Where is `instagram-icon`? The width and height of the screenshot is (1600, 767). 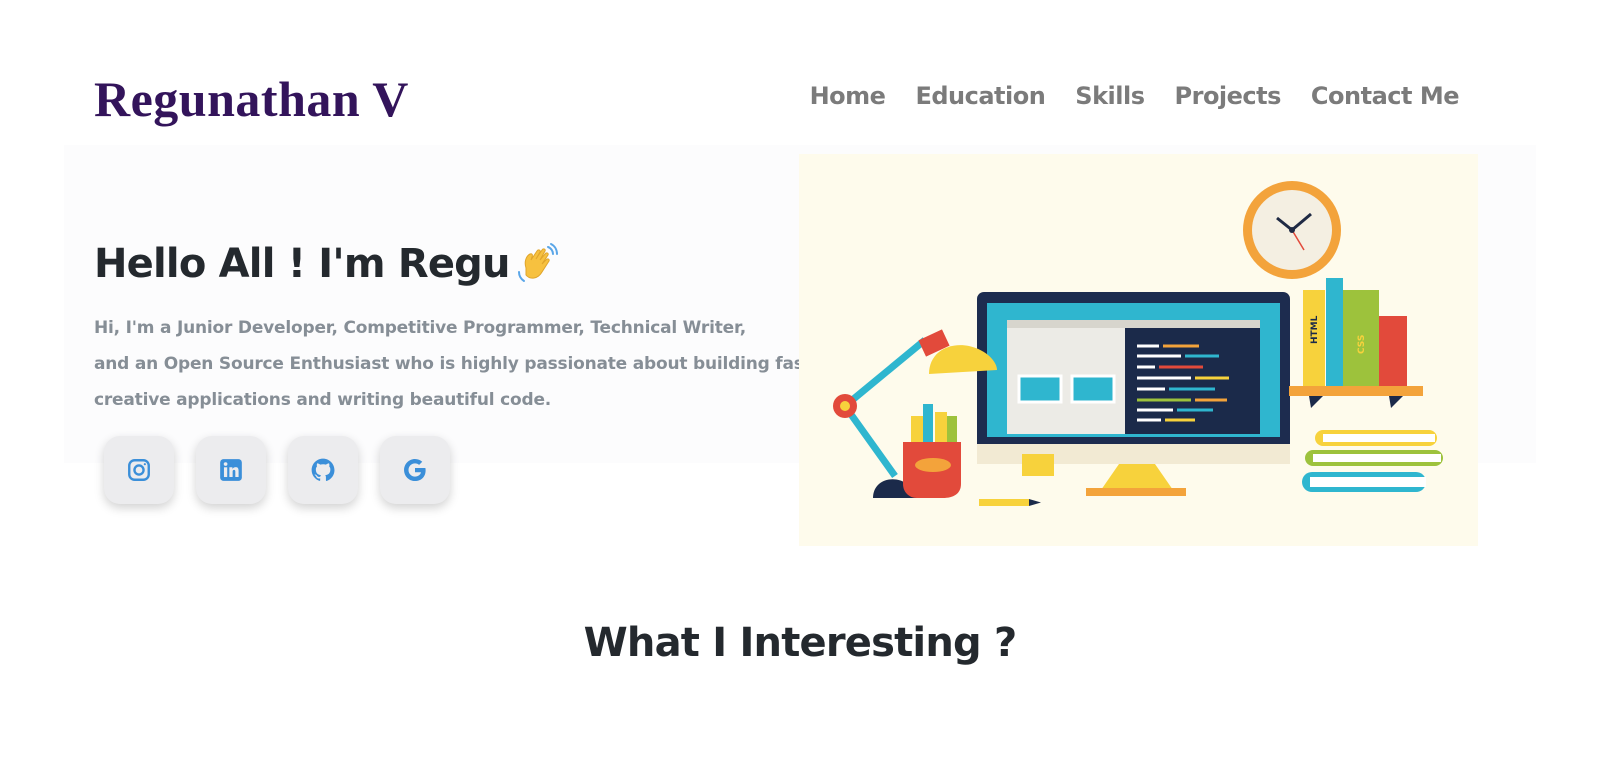
instagram-icon is located at coordinates (139, 470).